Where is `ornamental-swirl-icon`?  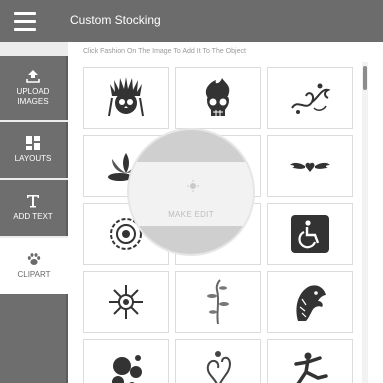 ornamental-swirl-icon is located at coordinates (311, 98).